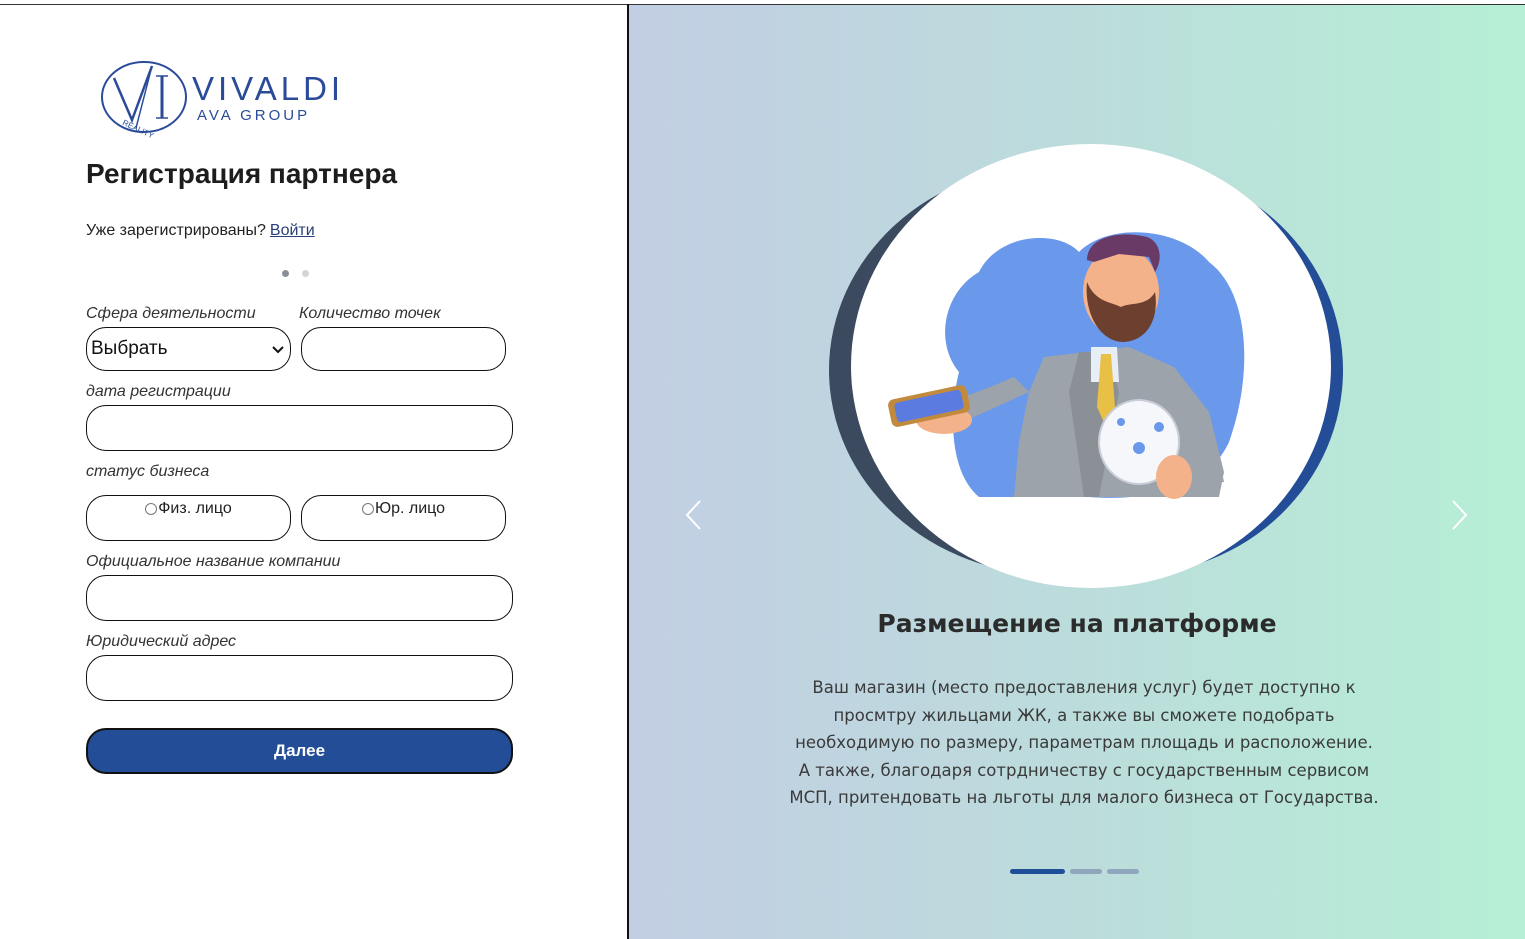  I want to click on radio-individual, so click(151, 509).